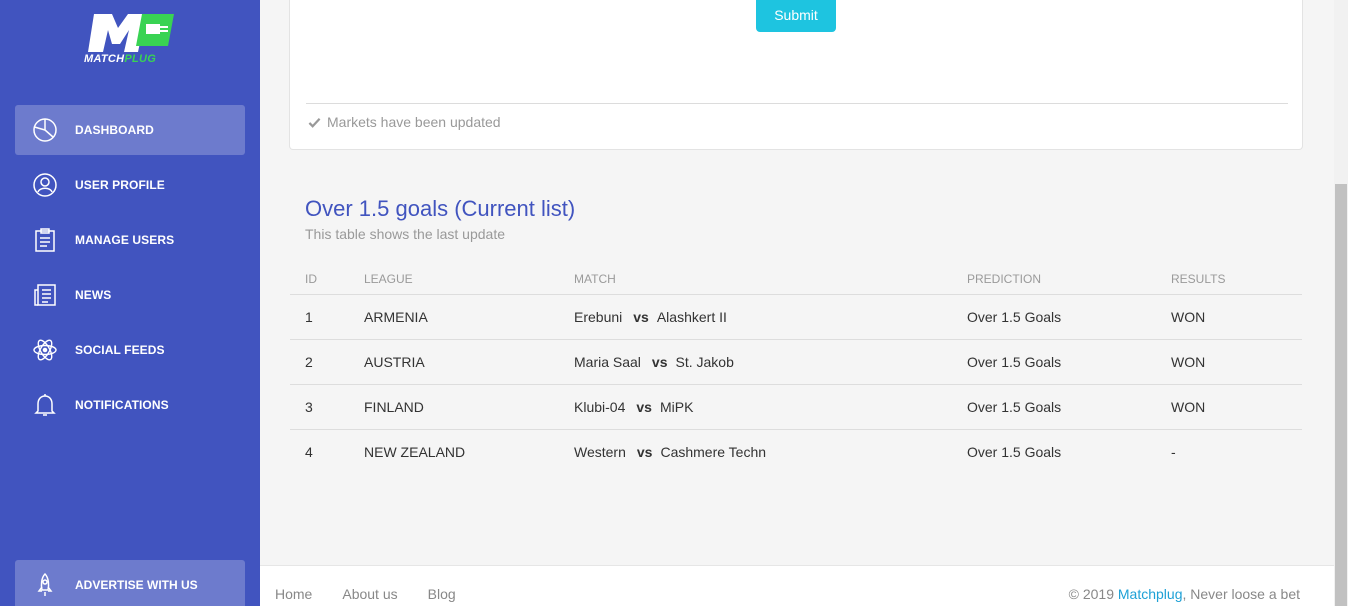  I want to click on page-scrollbar, so click(1341, 303).